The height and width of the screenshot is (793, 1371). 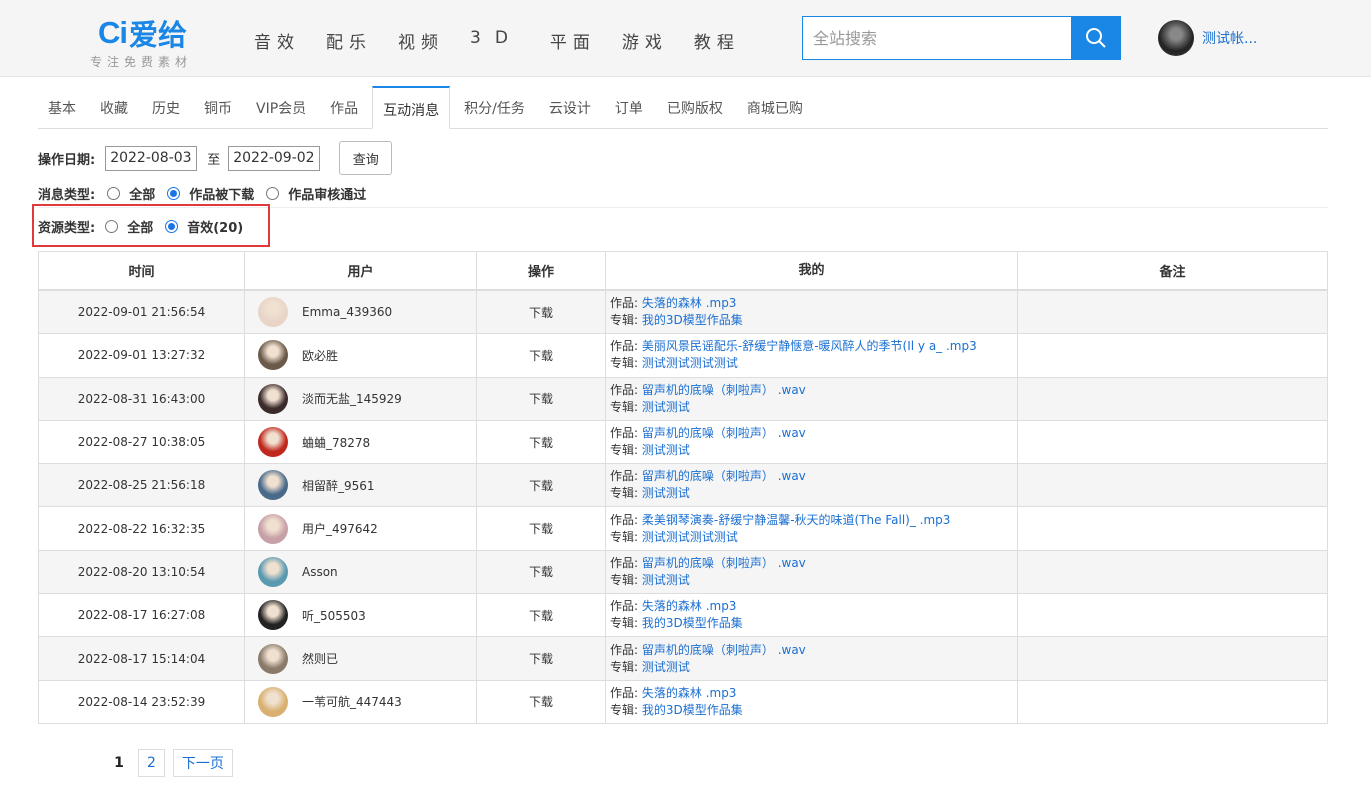 What do you see at coordinates (277, 40) in the screenshot?
I see `nav-item-sound: 音效` at bounding box center [277, 40].